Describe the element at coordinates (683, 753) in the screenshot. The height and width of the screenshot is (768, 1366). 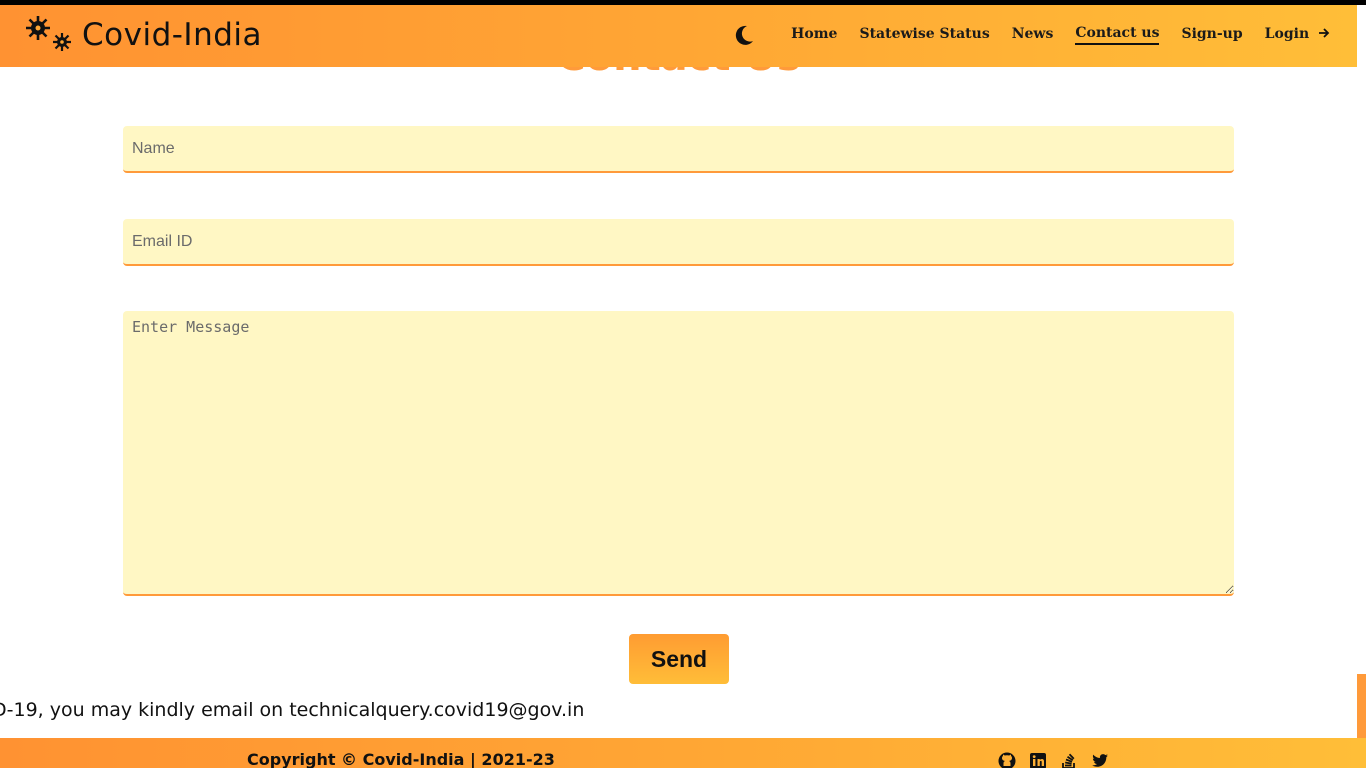
I see `footer: Copyright © Covid-India | 2021-23` at that location.